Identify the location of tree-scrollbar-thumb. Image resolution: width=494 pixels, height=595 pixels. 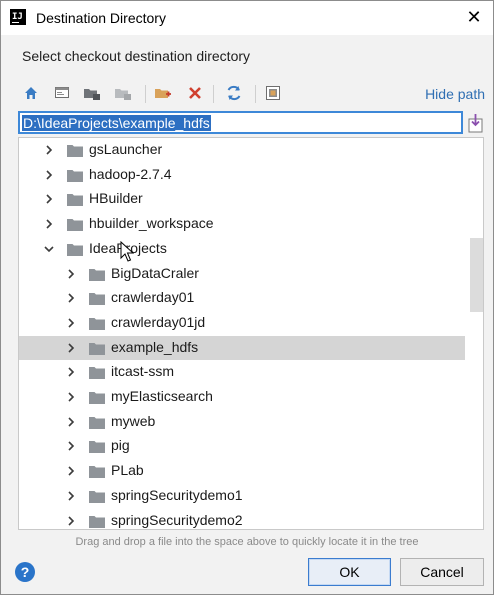
(476, 275).